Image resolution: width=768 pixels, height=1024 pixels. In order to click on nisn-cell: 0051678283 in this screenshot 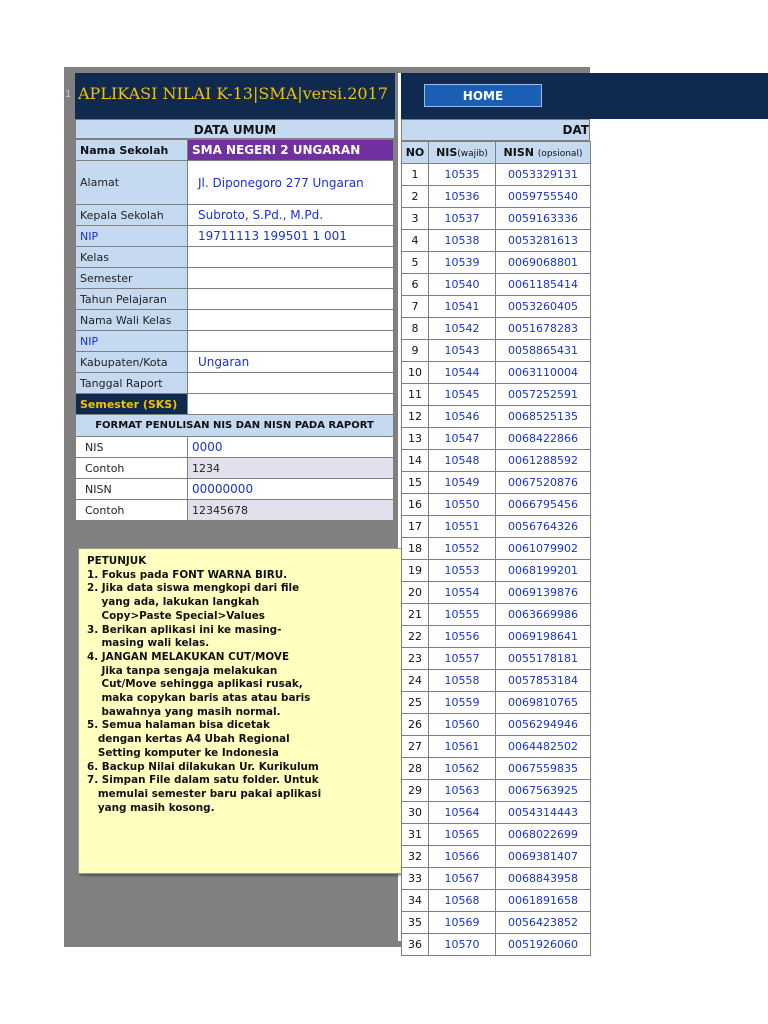, I will do `click(543, 328)`.